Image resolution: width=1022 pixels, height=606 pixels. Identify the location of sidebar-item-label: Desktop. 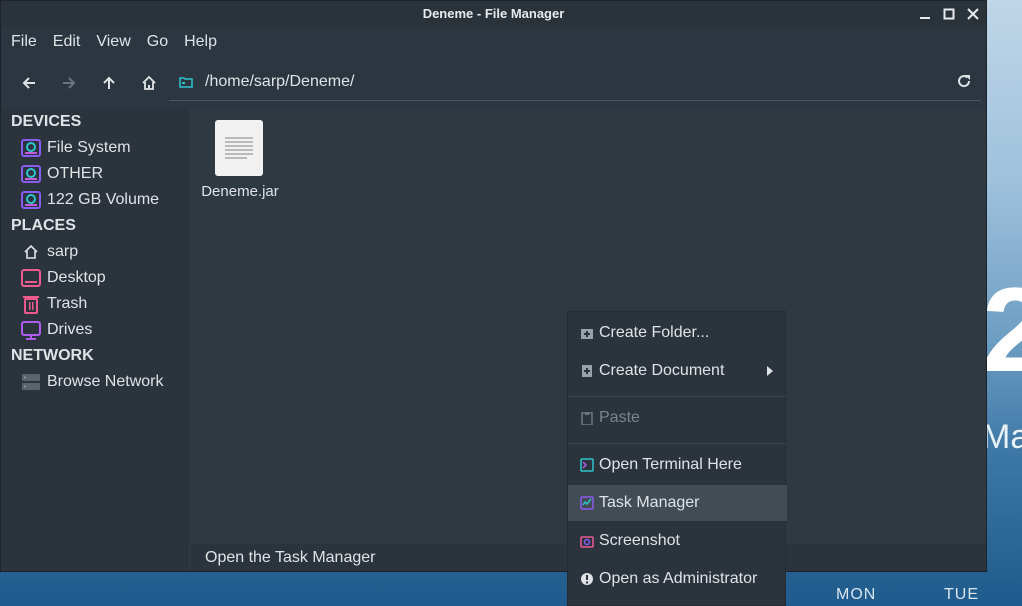
(76, 277).